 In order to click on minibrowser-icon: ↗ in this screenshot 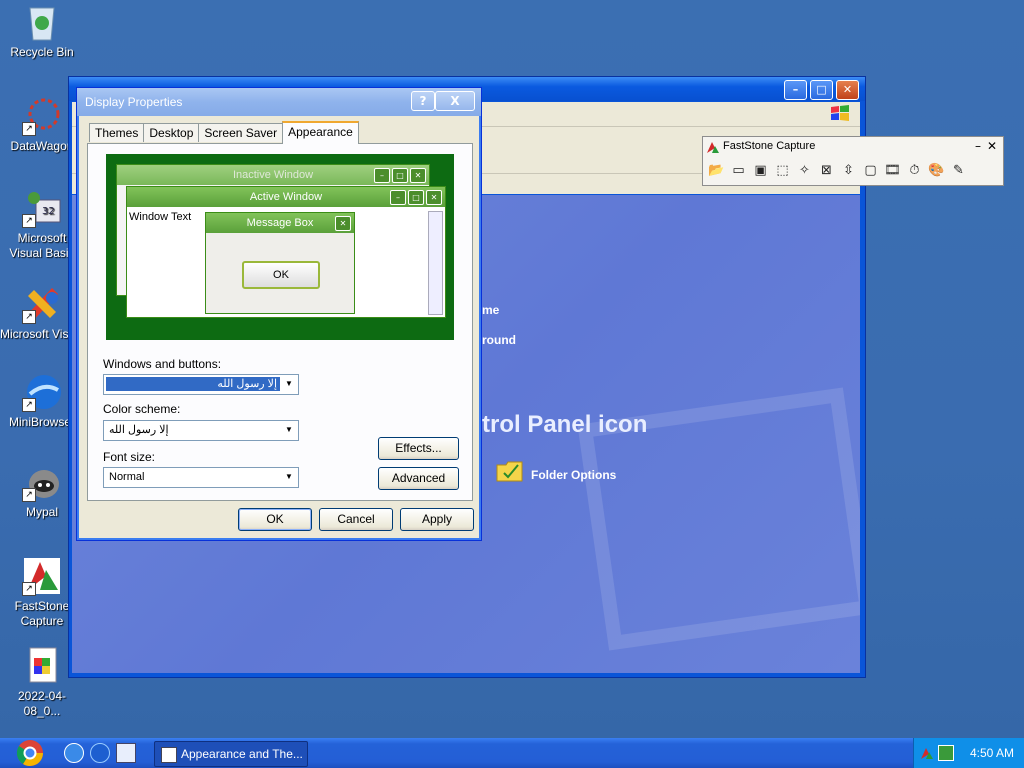, I will do `click(42, 392)`.